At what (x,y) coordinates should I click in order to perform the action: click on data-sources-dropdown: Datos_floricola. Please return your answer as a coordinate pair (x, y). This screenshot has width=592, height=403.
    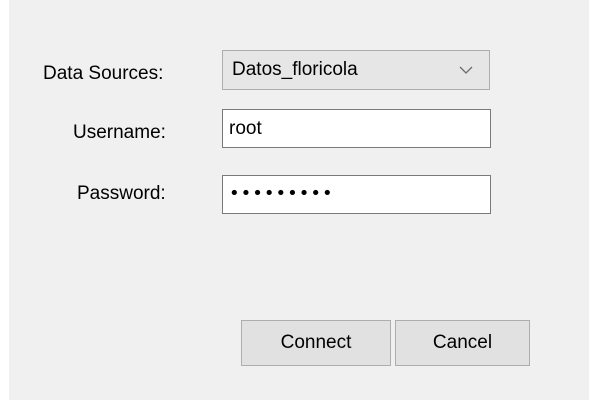
    Looking at the image, I should click on (356, 70).